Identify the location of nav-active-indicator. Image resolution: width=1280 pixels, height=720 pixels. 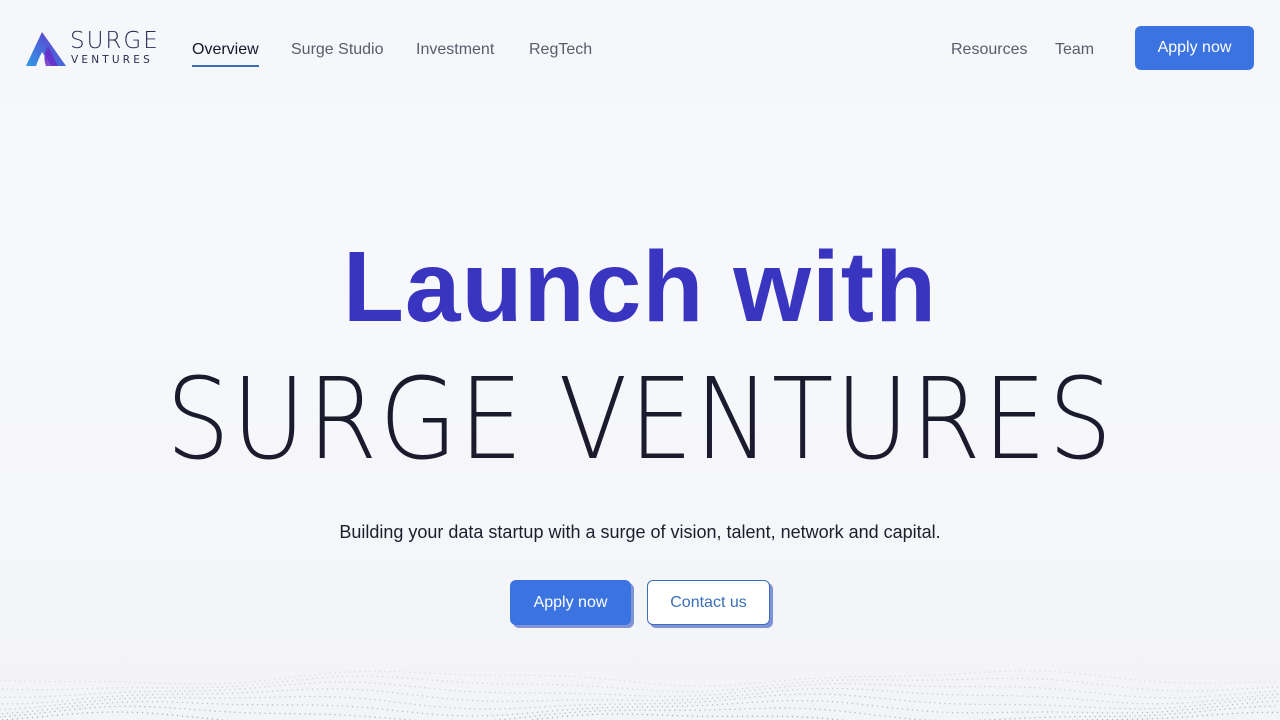
(225, 66).